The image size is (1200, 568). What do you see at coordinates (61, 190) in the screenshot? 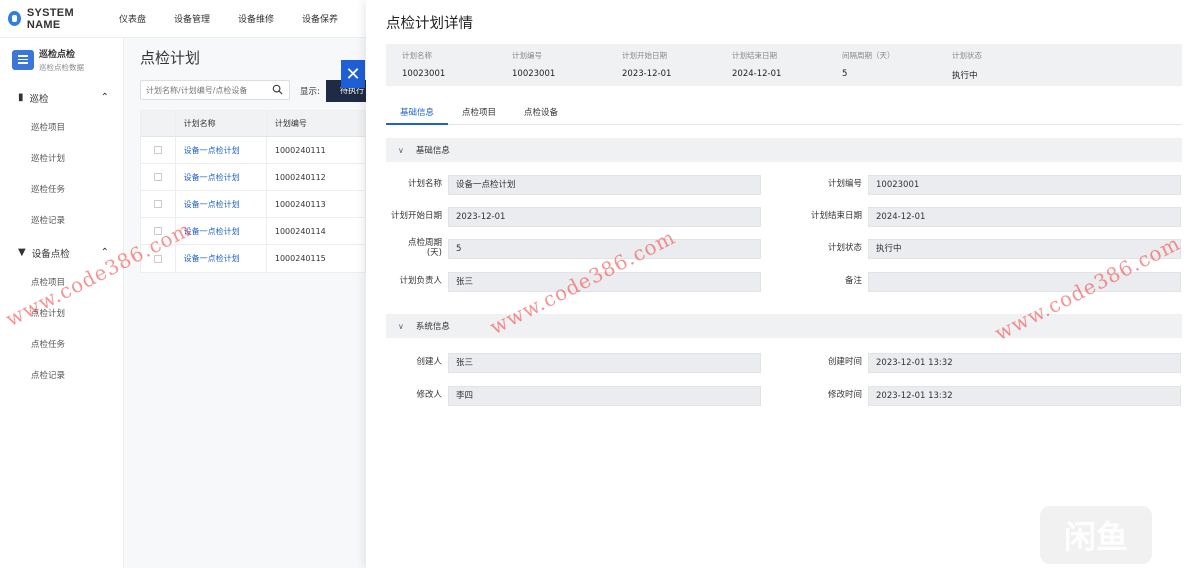
I see `sidebar-item-inspection-tasks: 巡检任务` at bounding box center [61, 190].